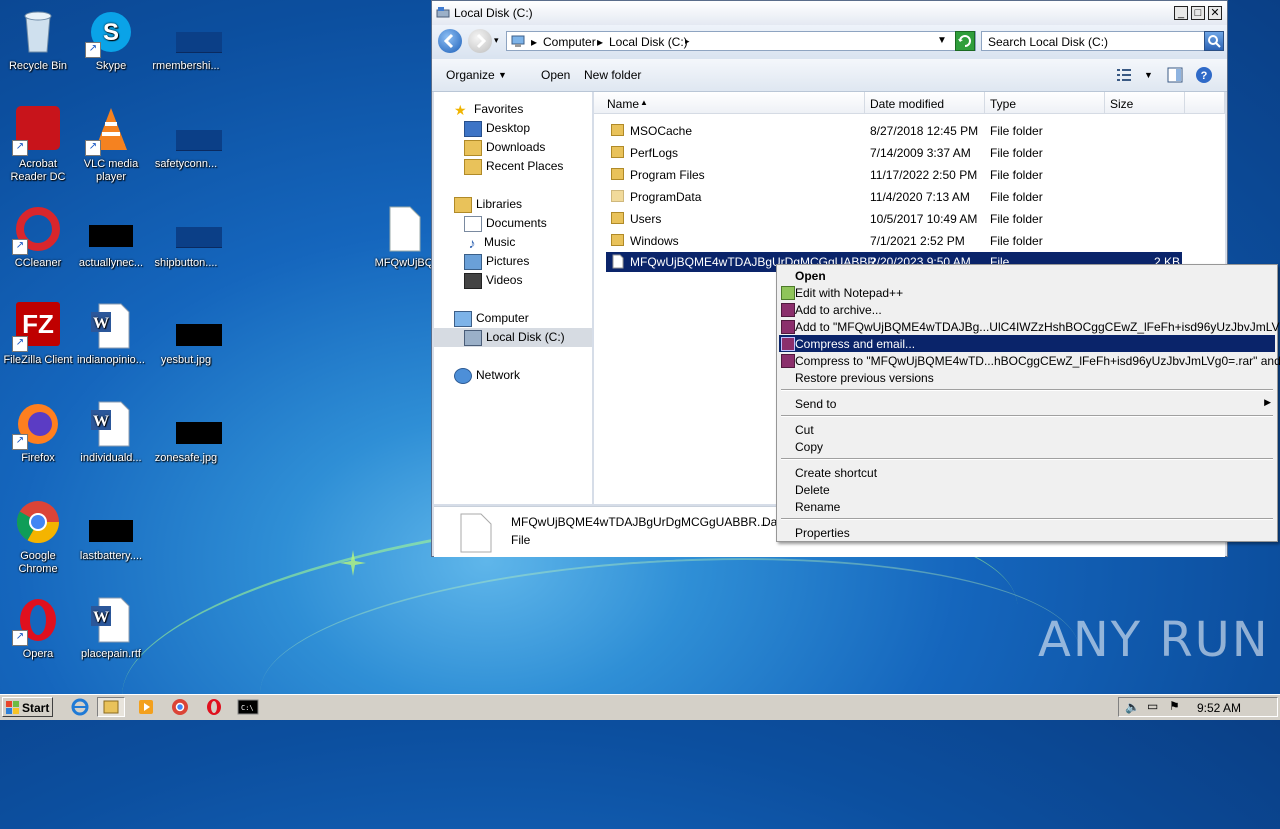 The width and height of the screenshot is (1280, 829). I want to click on file-date: 11/17/2022 2:50 PM, so click(924, 175).